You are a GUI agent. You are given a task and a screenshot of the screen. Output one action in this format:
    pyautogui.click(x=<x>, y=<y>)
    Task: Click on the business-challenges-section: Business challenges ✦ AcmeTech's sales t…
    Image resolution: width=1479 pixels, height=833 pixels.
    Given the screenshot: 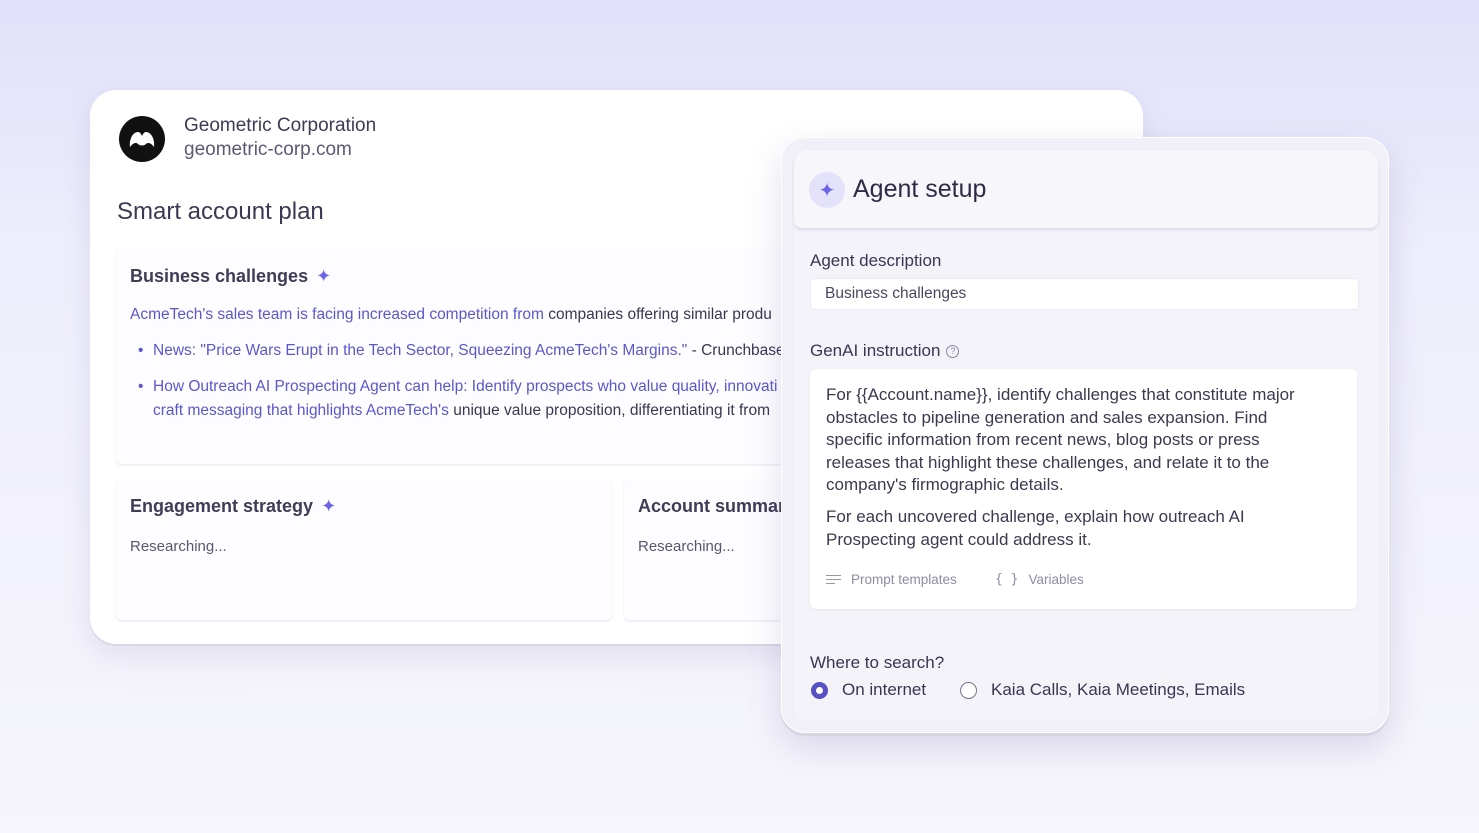 What is the action you would take?
    pyautogui.click(x=496, y=356)
    